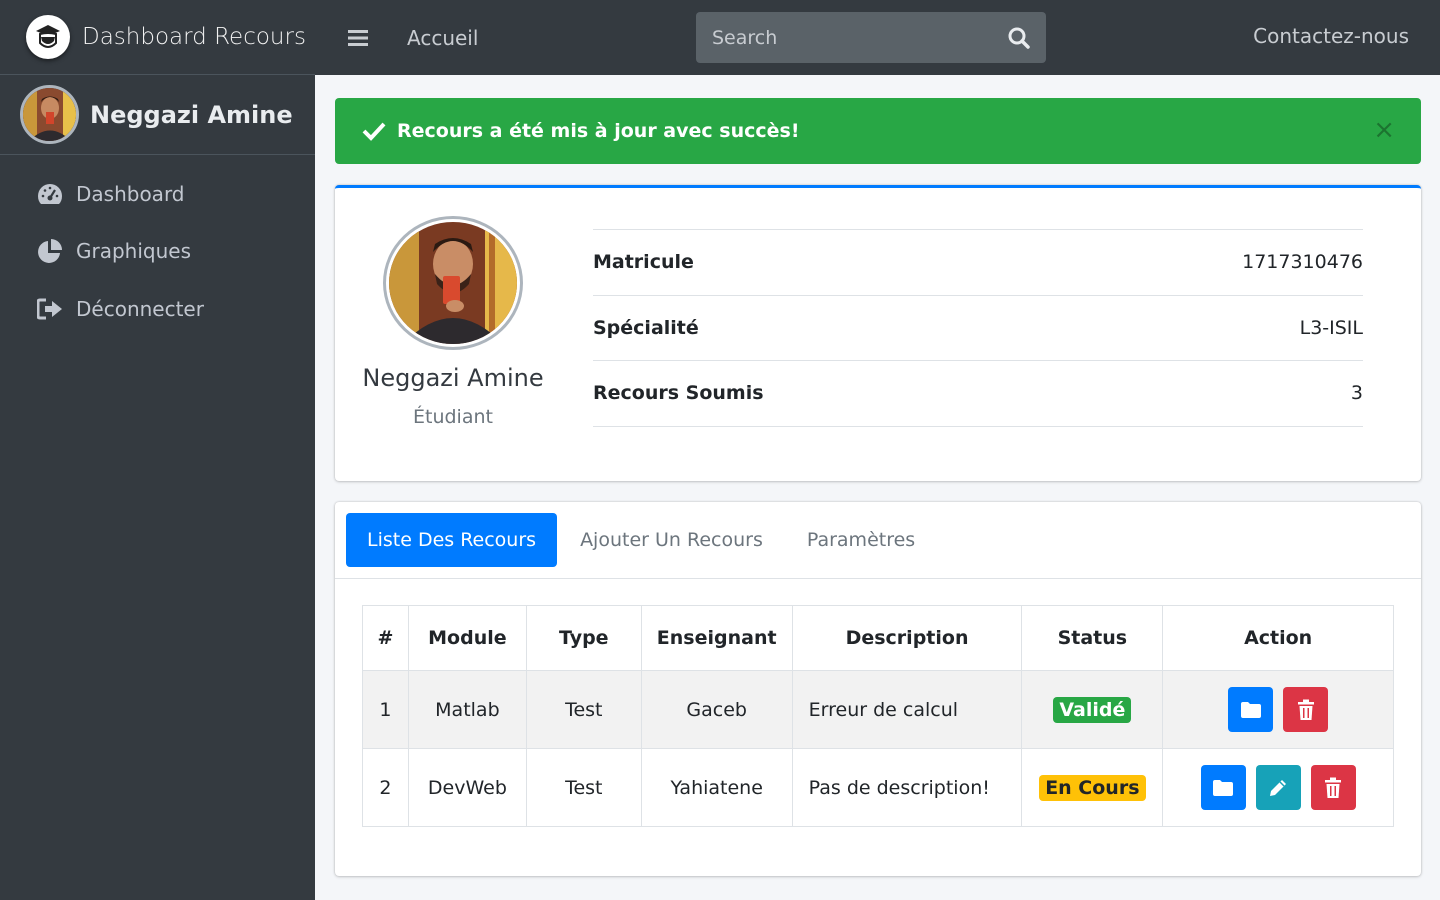  Describe the element at coordinates (671, 540) in the screenshot. I see `tab-ajouter-un-recours: Ajouter Un Recours` at that location.